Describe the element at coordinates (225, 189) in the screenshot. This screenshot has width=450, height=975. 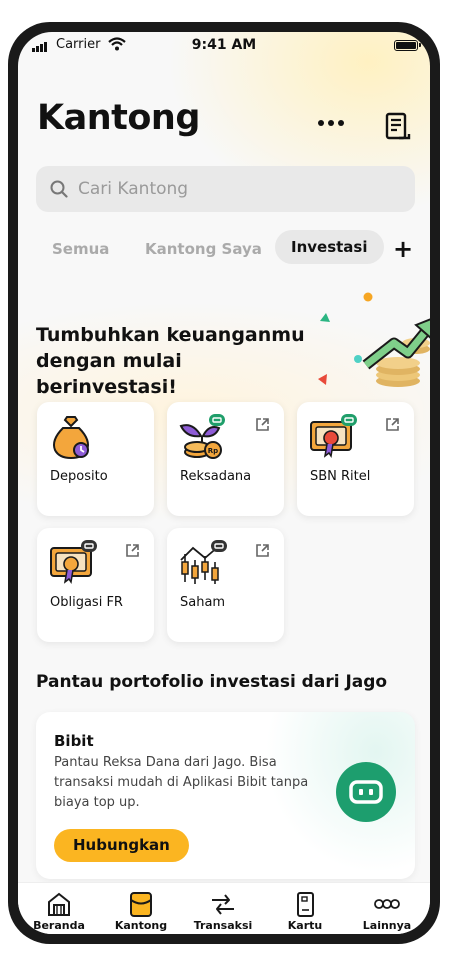
I see `search-input: Cari Kantong` at that location.